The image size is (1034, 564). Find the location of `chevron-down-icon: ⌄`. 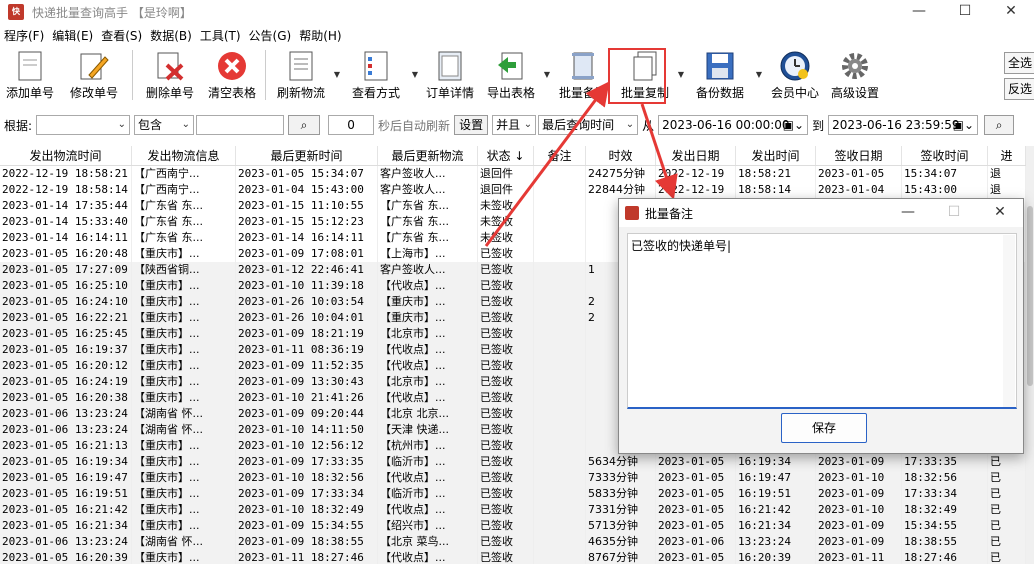

chevron-down-icon: ⌄ is located at coordinates (528, 124).